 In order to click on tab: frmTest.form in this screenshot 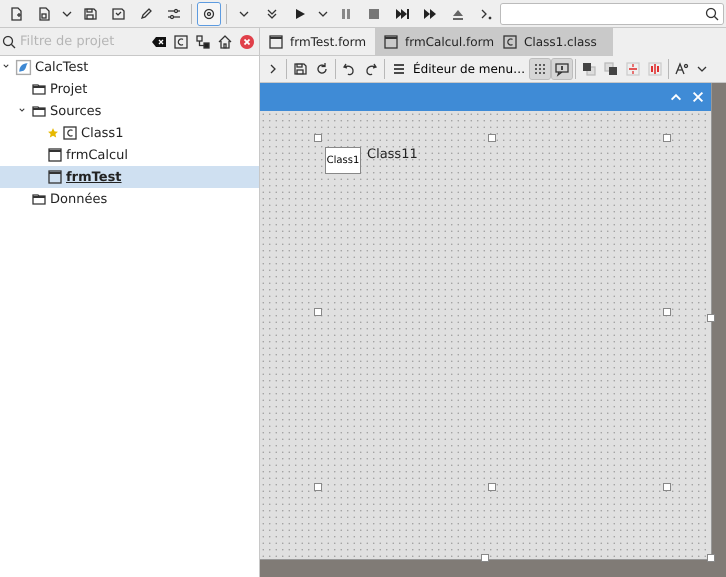, I will do `click(317, 41)`.